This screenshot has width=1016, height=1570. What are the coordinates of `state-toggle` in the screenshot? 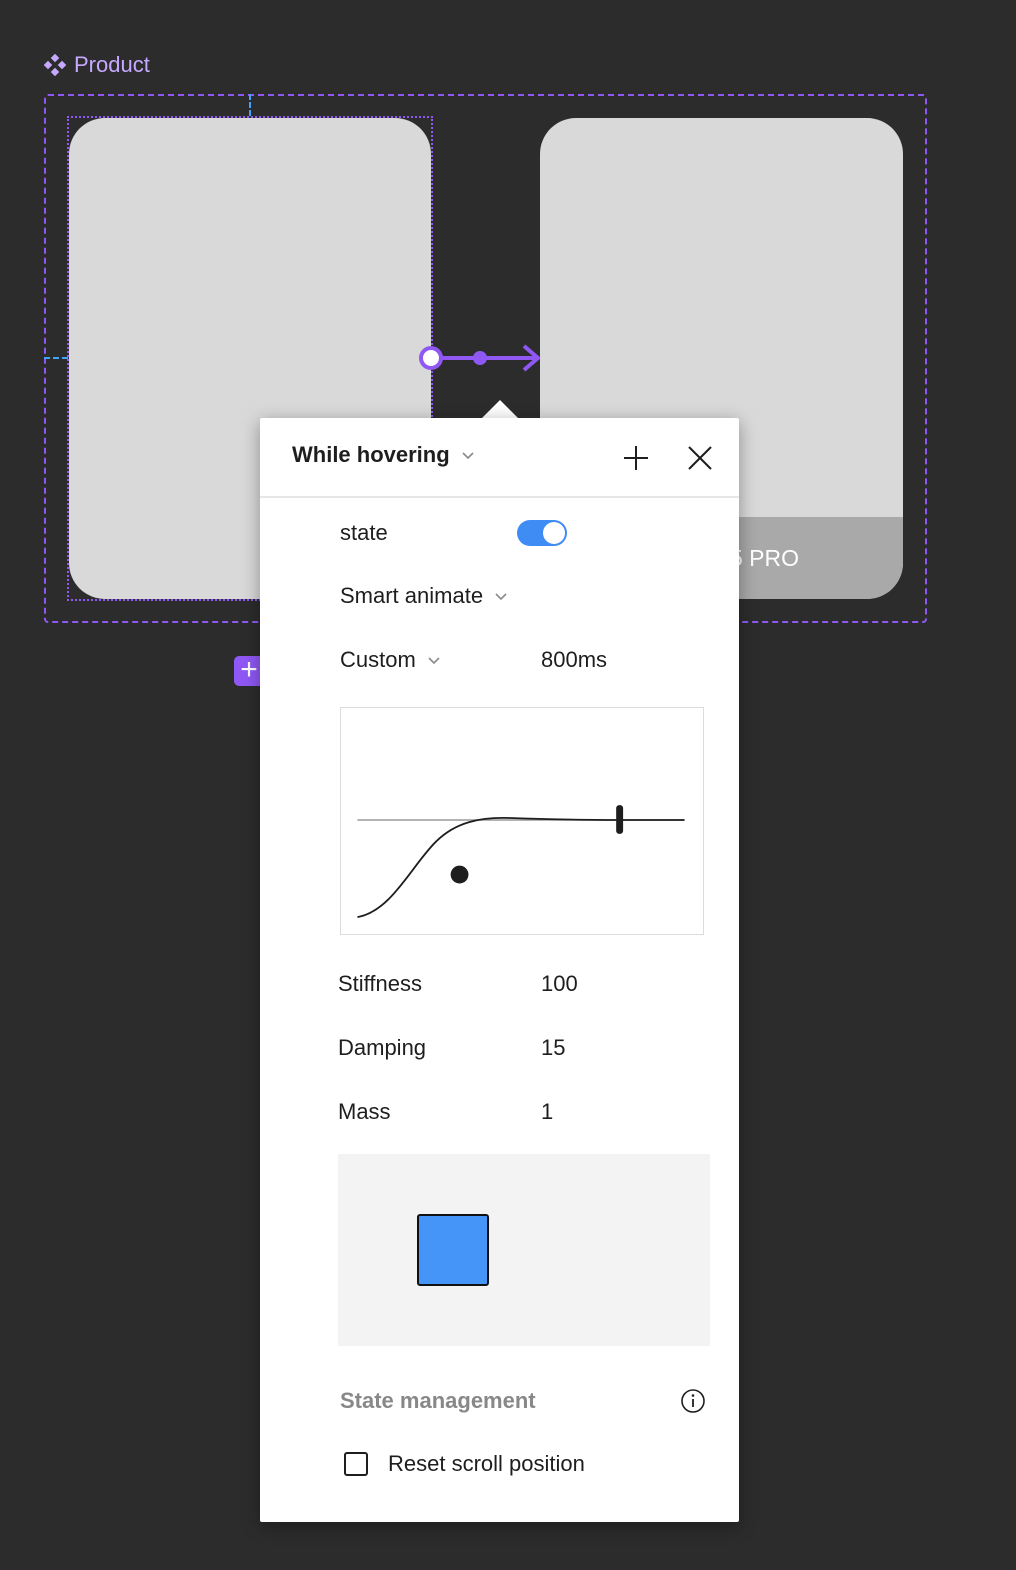 It's located at (542, 533).